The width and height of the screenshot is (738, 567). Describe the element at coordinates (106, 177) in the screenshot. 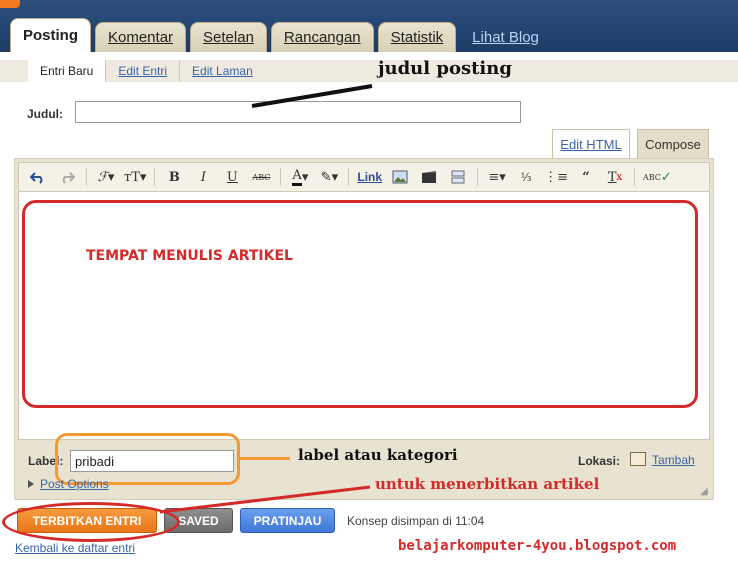

I see `font-family-icon: ℱ ▾` at that location.